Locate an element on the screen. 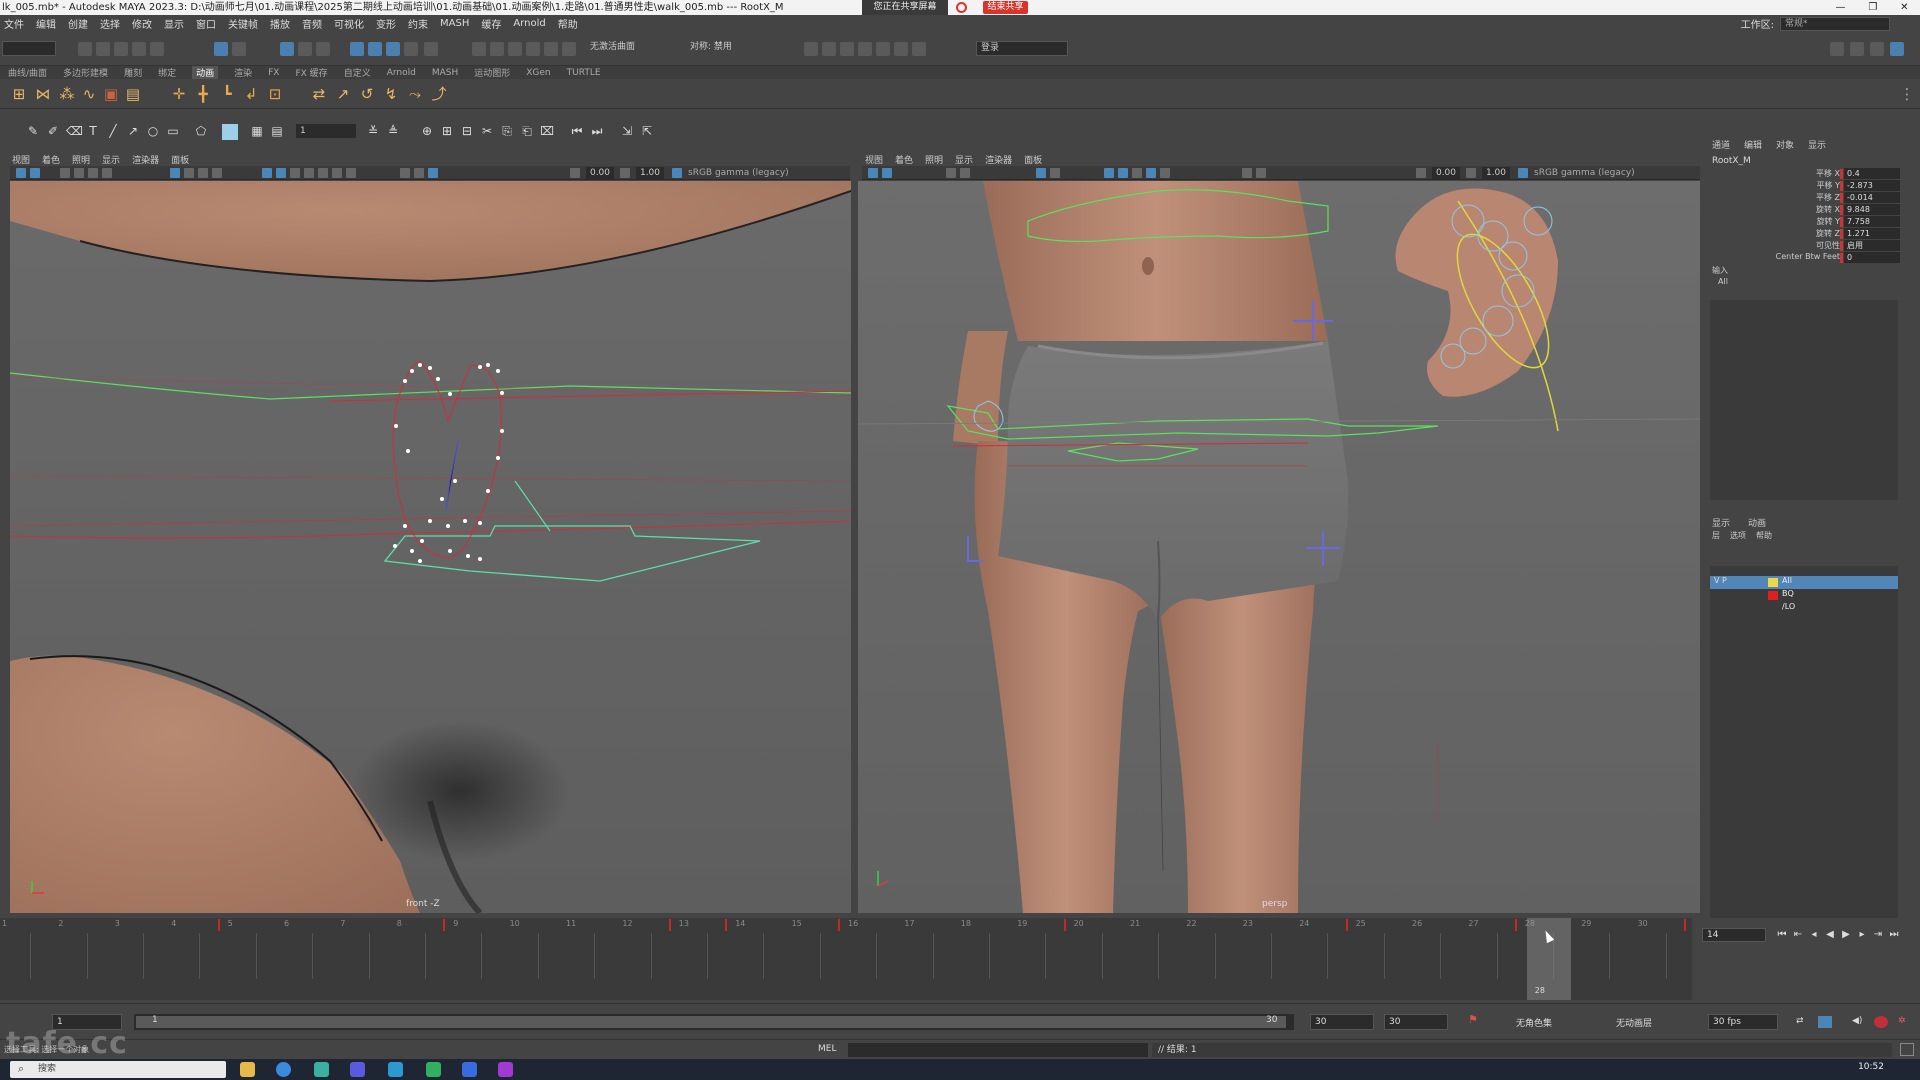 This screenshot has height=1080, width=1920. parent-constraint-icon: ⇄ is located at coordinates (319, 94).